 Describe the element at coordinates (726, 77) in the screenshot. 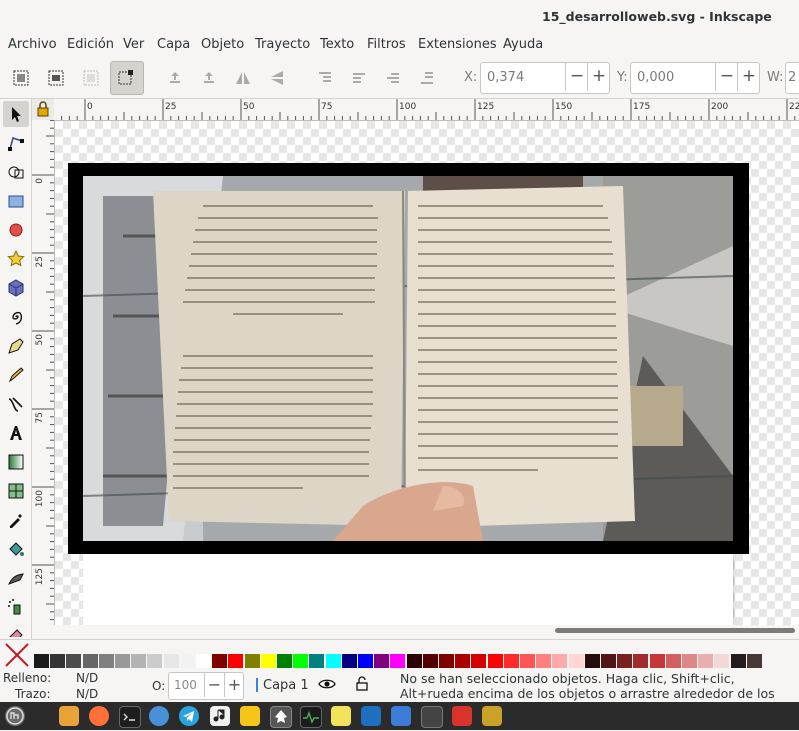

I see `y-decrement-button: −` at that location.